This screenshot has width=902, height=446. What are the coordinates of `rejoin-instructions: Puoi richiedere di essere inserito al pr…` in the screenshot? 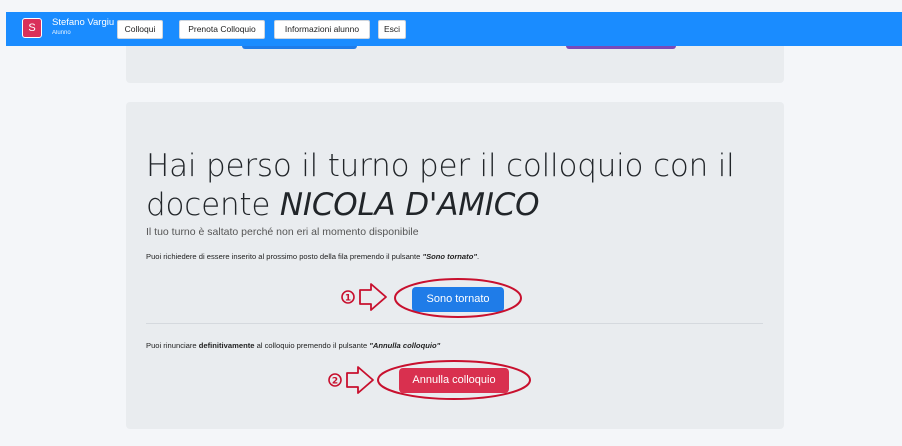 It's located at (312, 256).